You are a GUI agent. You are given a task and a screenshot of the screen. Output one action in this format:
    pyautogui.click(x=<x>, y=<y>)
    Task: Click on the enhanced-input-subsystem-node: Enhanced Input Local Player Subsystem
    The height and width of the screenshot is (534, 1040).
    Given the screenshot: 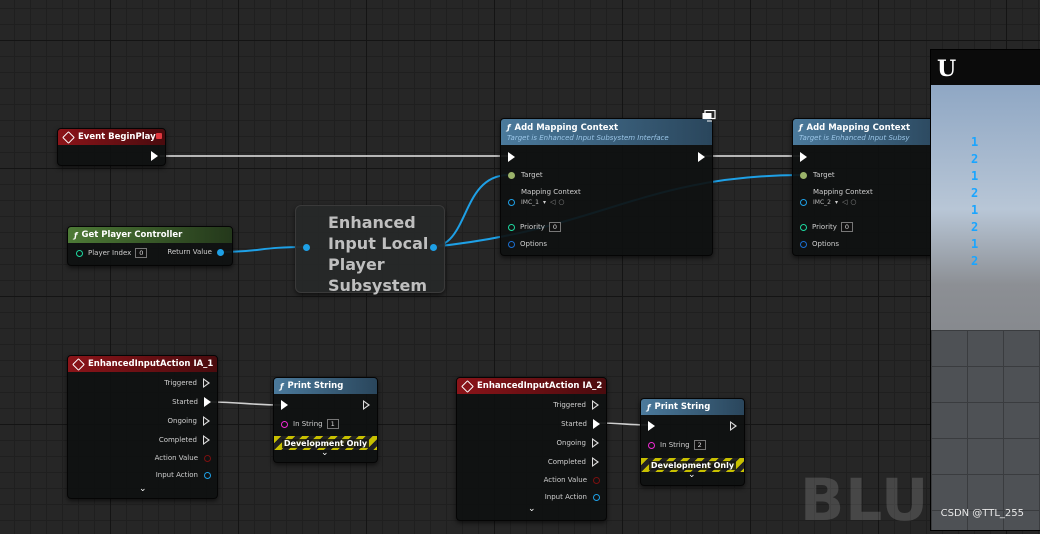 What is the action you would take?
    pyautogui.click(x=370, y=250)
    